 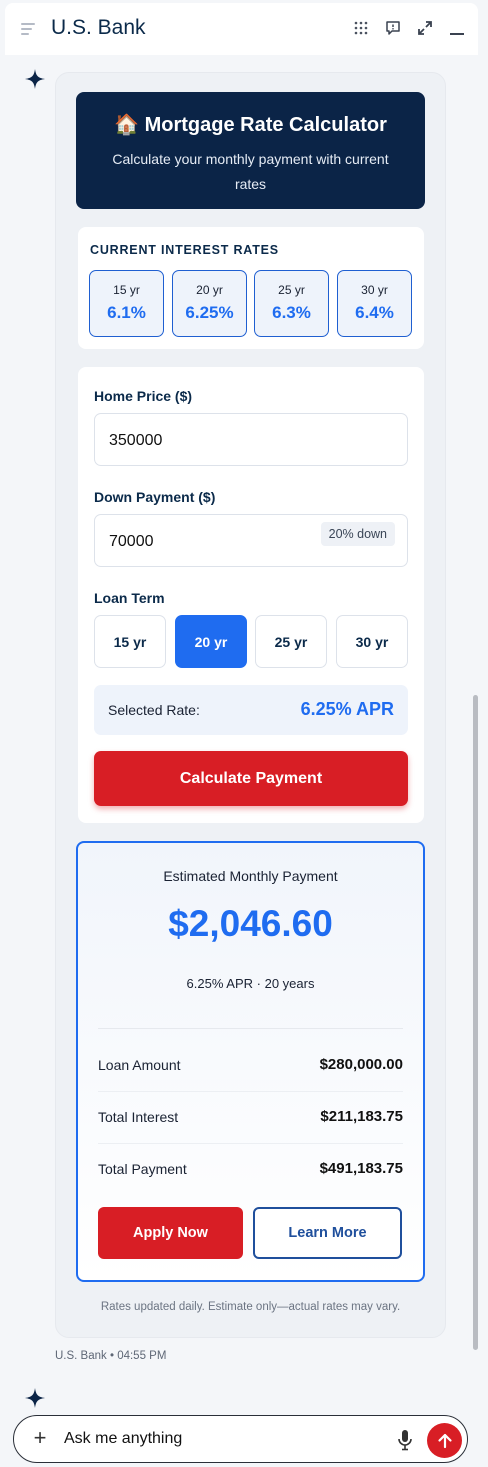 I want to click on calculate-payment-button: Calculate Payment, so click(x=251, y=778).